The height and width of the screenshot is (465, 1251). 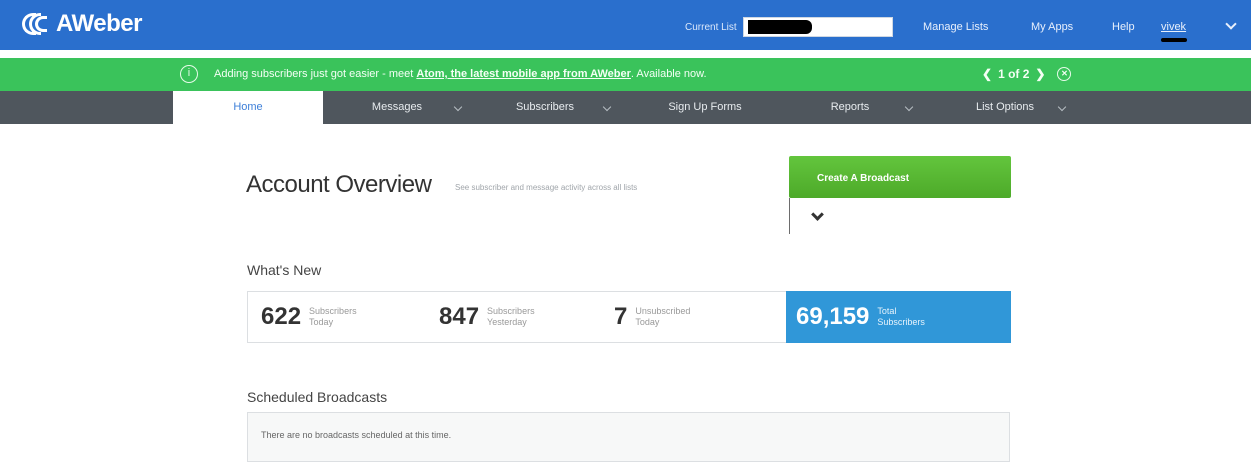 What do you see at coordinates (523, 74) in the screenshot?
I see `atom-app-link: Atom, the latest mobile app from AWeber` at bounding box center [523, 74].